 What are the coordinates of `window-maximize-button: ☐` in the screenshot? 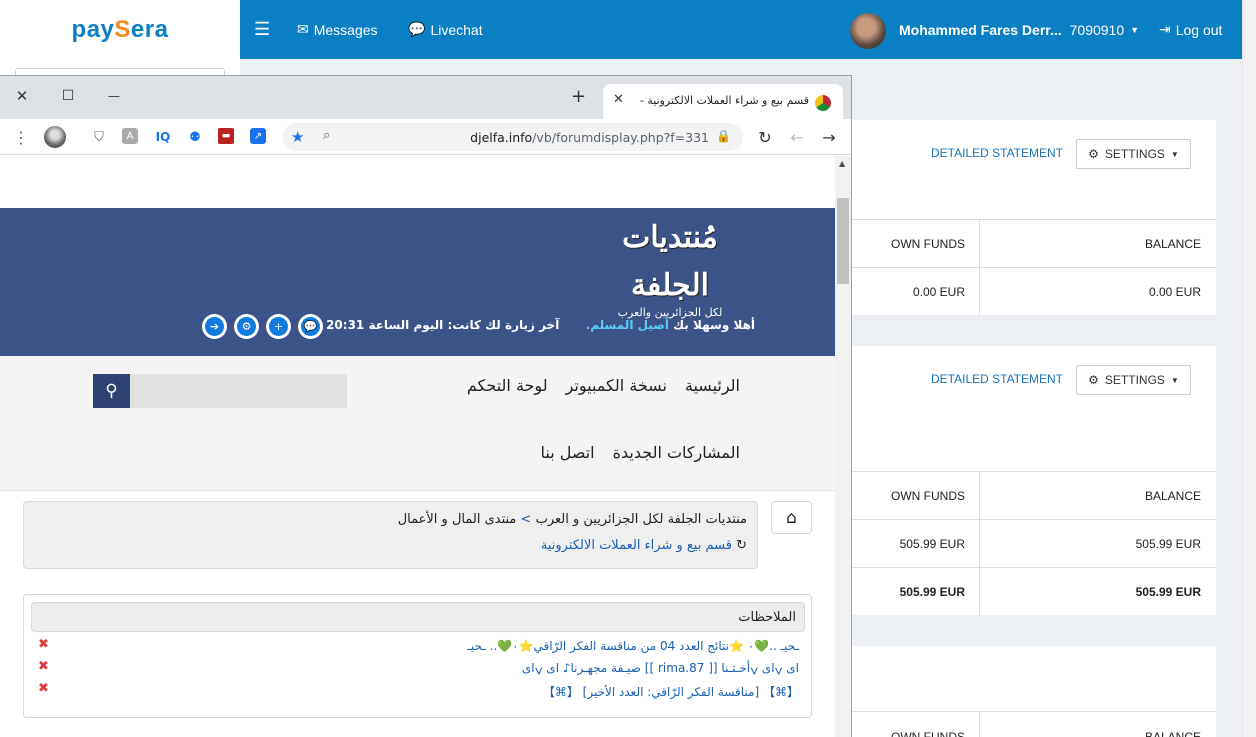 It's located at (68, 96).